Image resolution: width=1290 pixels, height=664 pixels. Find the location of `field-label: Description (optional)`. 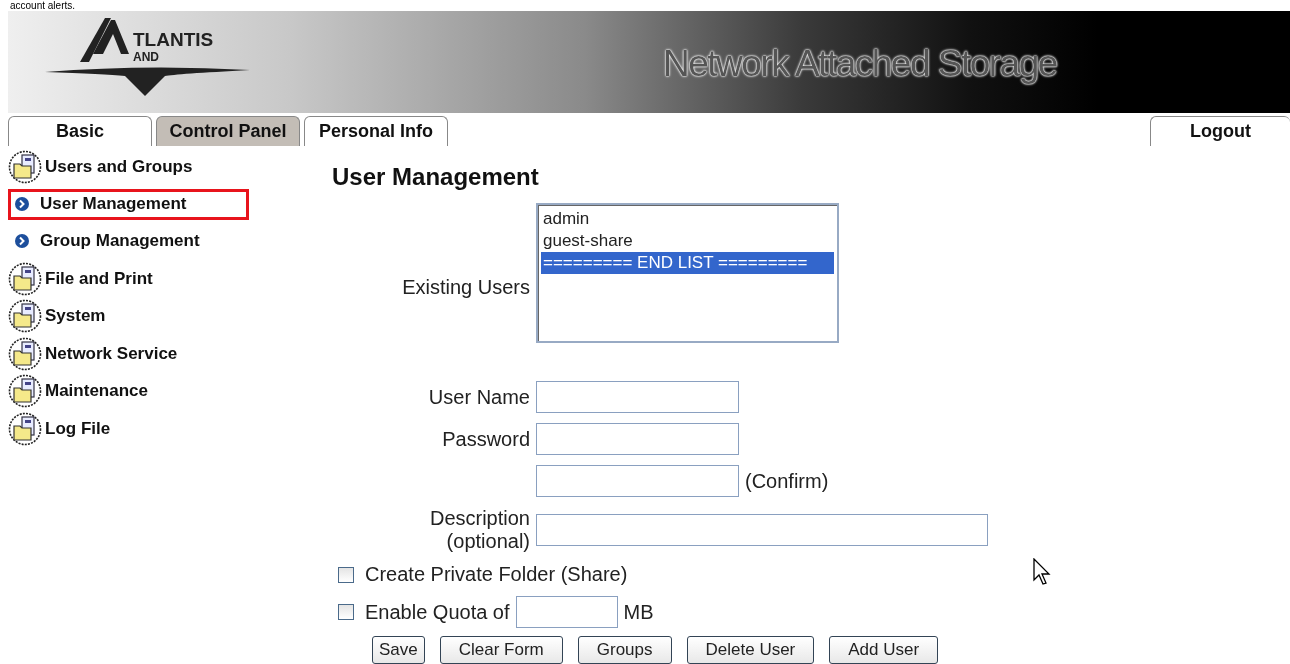

field-label: Description (optional) is located at coordinates (479, 529).